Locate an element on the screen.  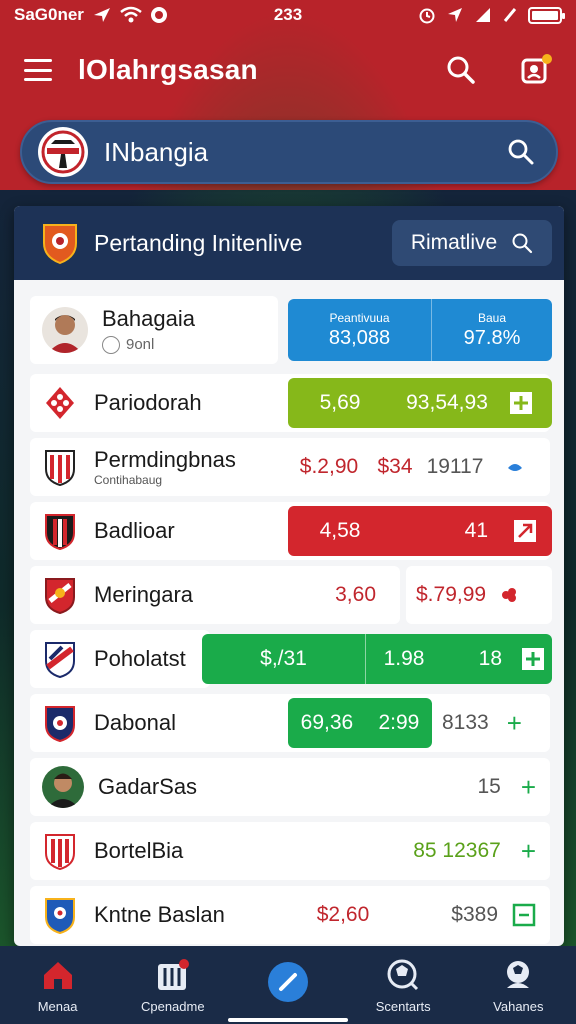
team-cell: Bahagaia 9onl is located at coordinates (154, 330).